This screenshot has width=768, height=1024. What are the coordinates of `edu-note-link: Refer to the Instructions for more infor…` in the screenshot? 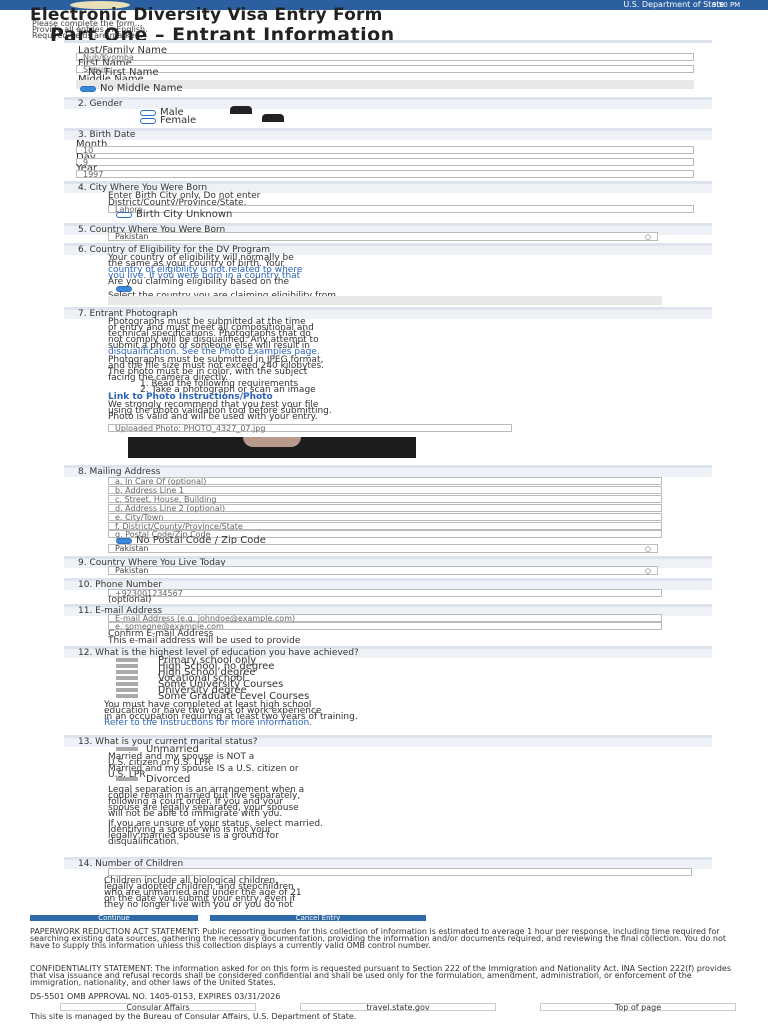 It's located at (208, 723).